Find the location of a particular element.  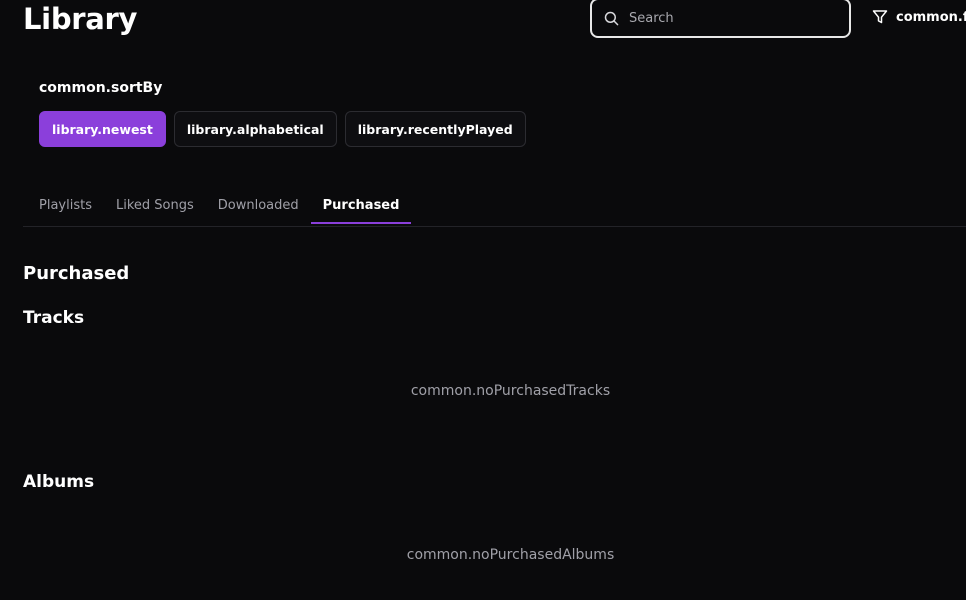

tracks-heading: Tracks is located at coordinates (54, 318).